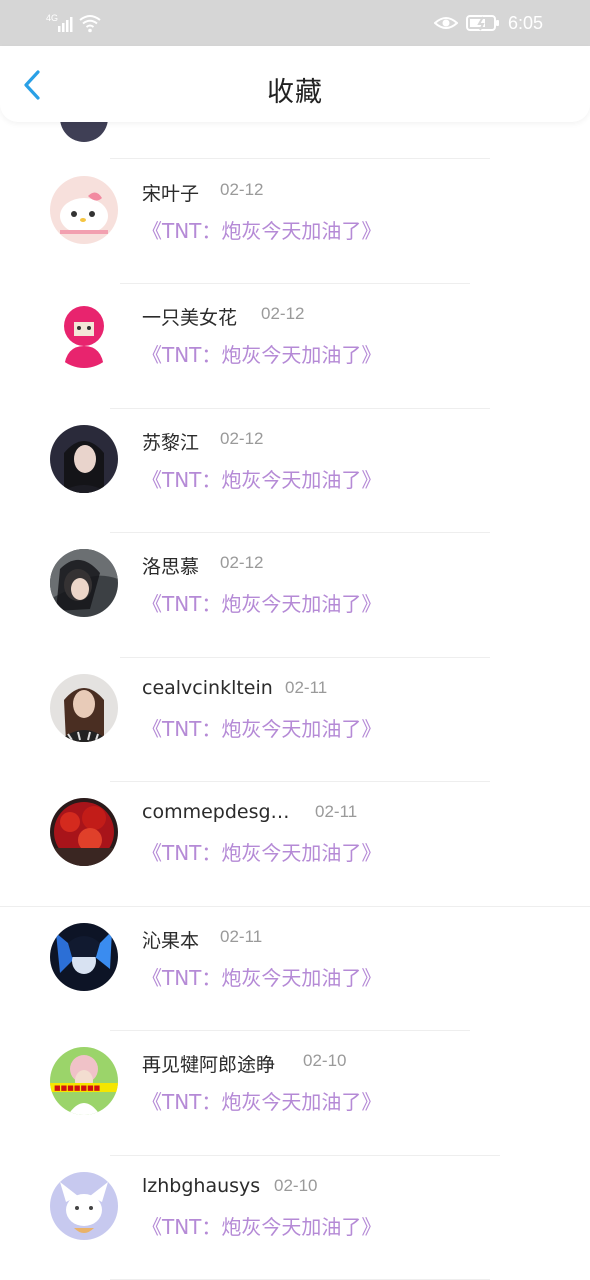  I want to click on user-name: lzhbghausys, so click(201, 1186).